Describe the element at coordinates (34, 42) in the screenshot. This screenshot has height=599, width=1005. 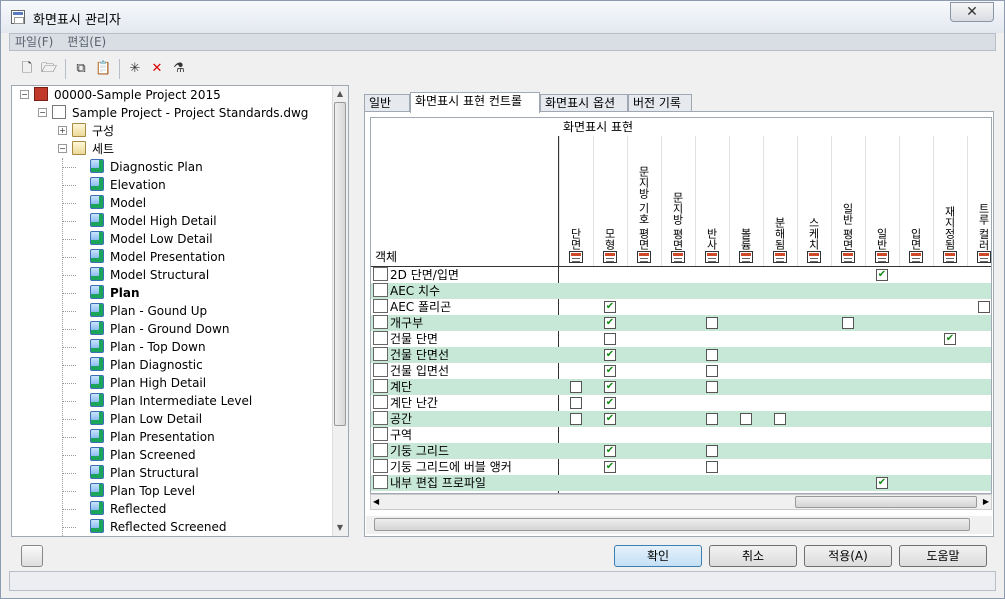
I see `menu-file: 파일(F)` at that location.